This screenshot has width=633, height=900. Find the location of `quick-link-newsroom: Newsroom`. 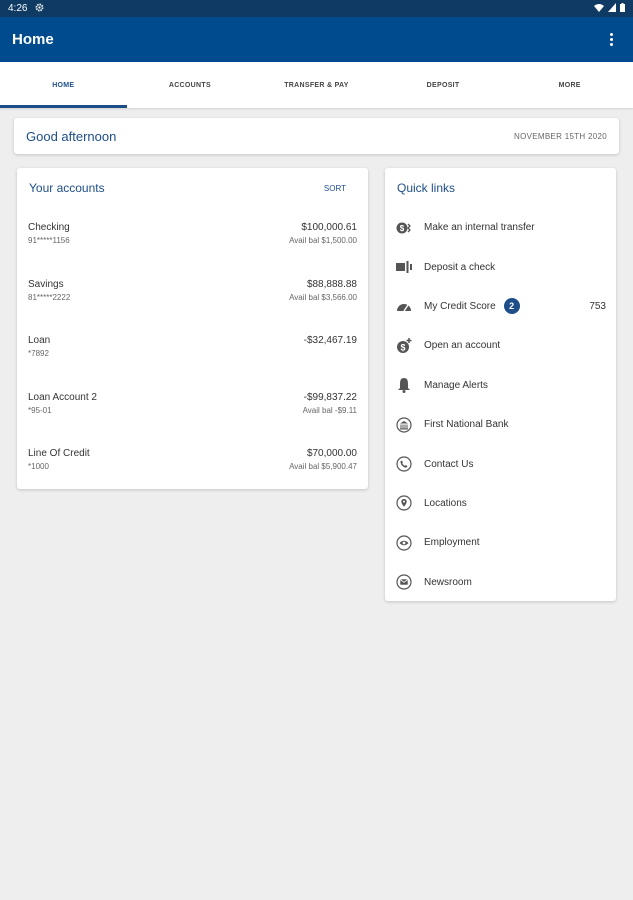

quick-link-newsroom: Newsroom is located at coordinates (500, 582).